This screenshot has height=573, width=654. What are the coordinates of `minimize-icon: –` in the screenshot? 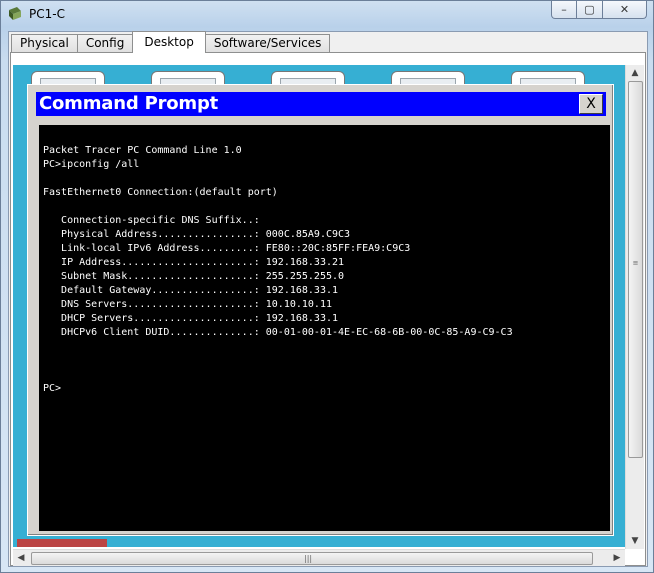 It's located at (564, 9).